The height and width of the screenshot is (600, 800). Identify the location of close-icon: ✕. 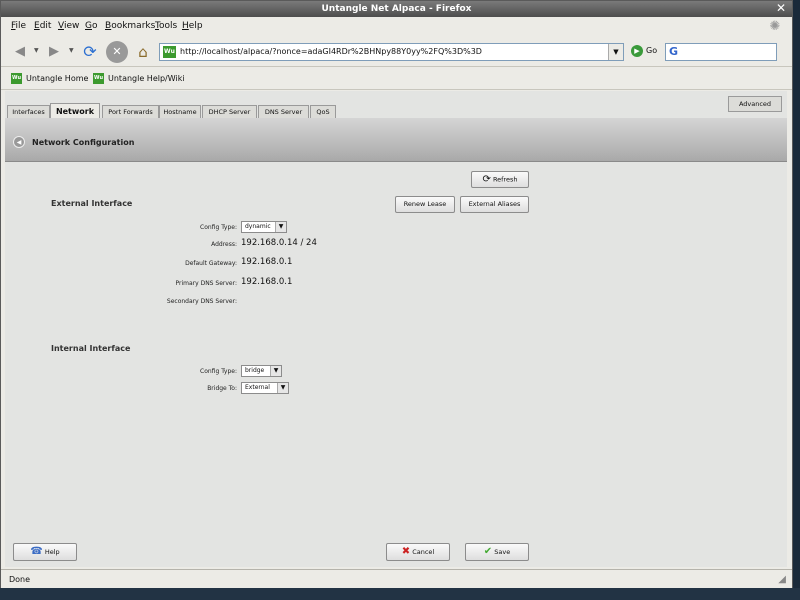
(781, 8).